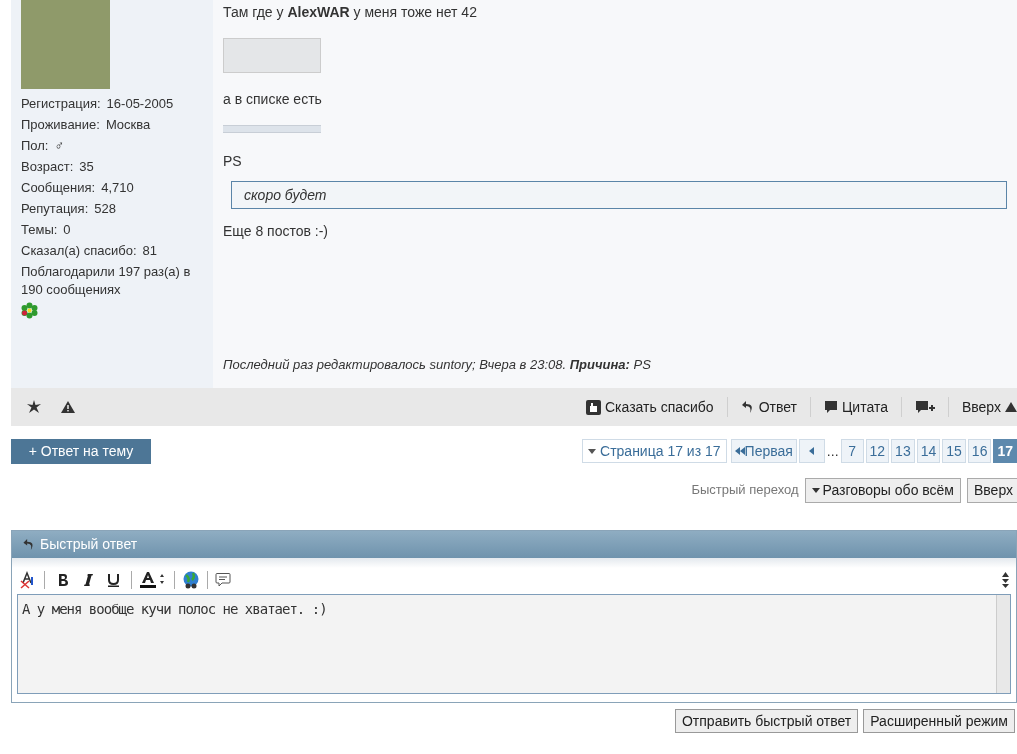  Describe the element at coordinates (1005, 580) in the screenshot. I see `resize-arrows-icon` at that location.